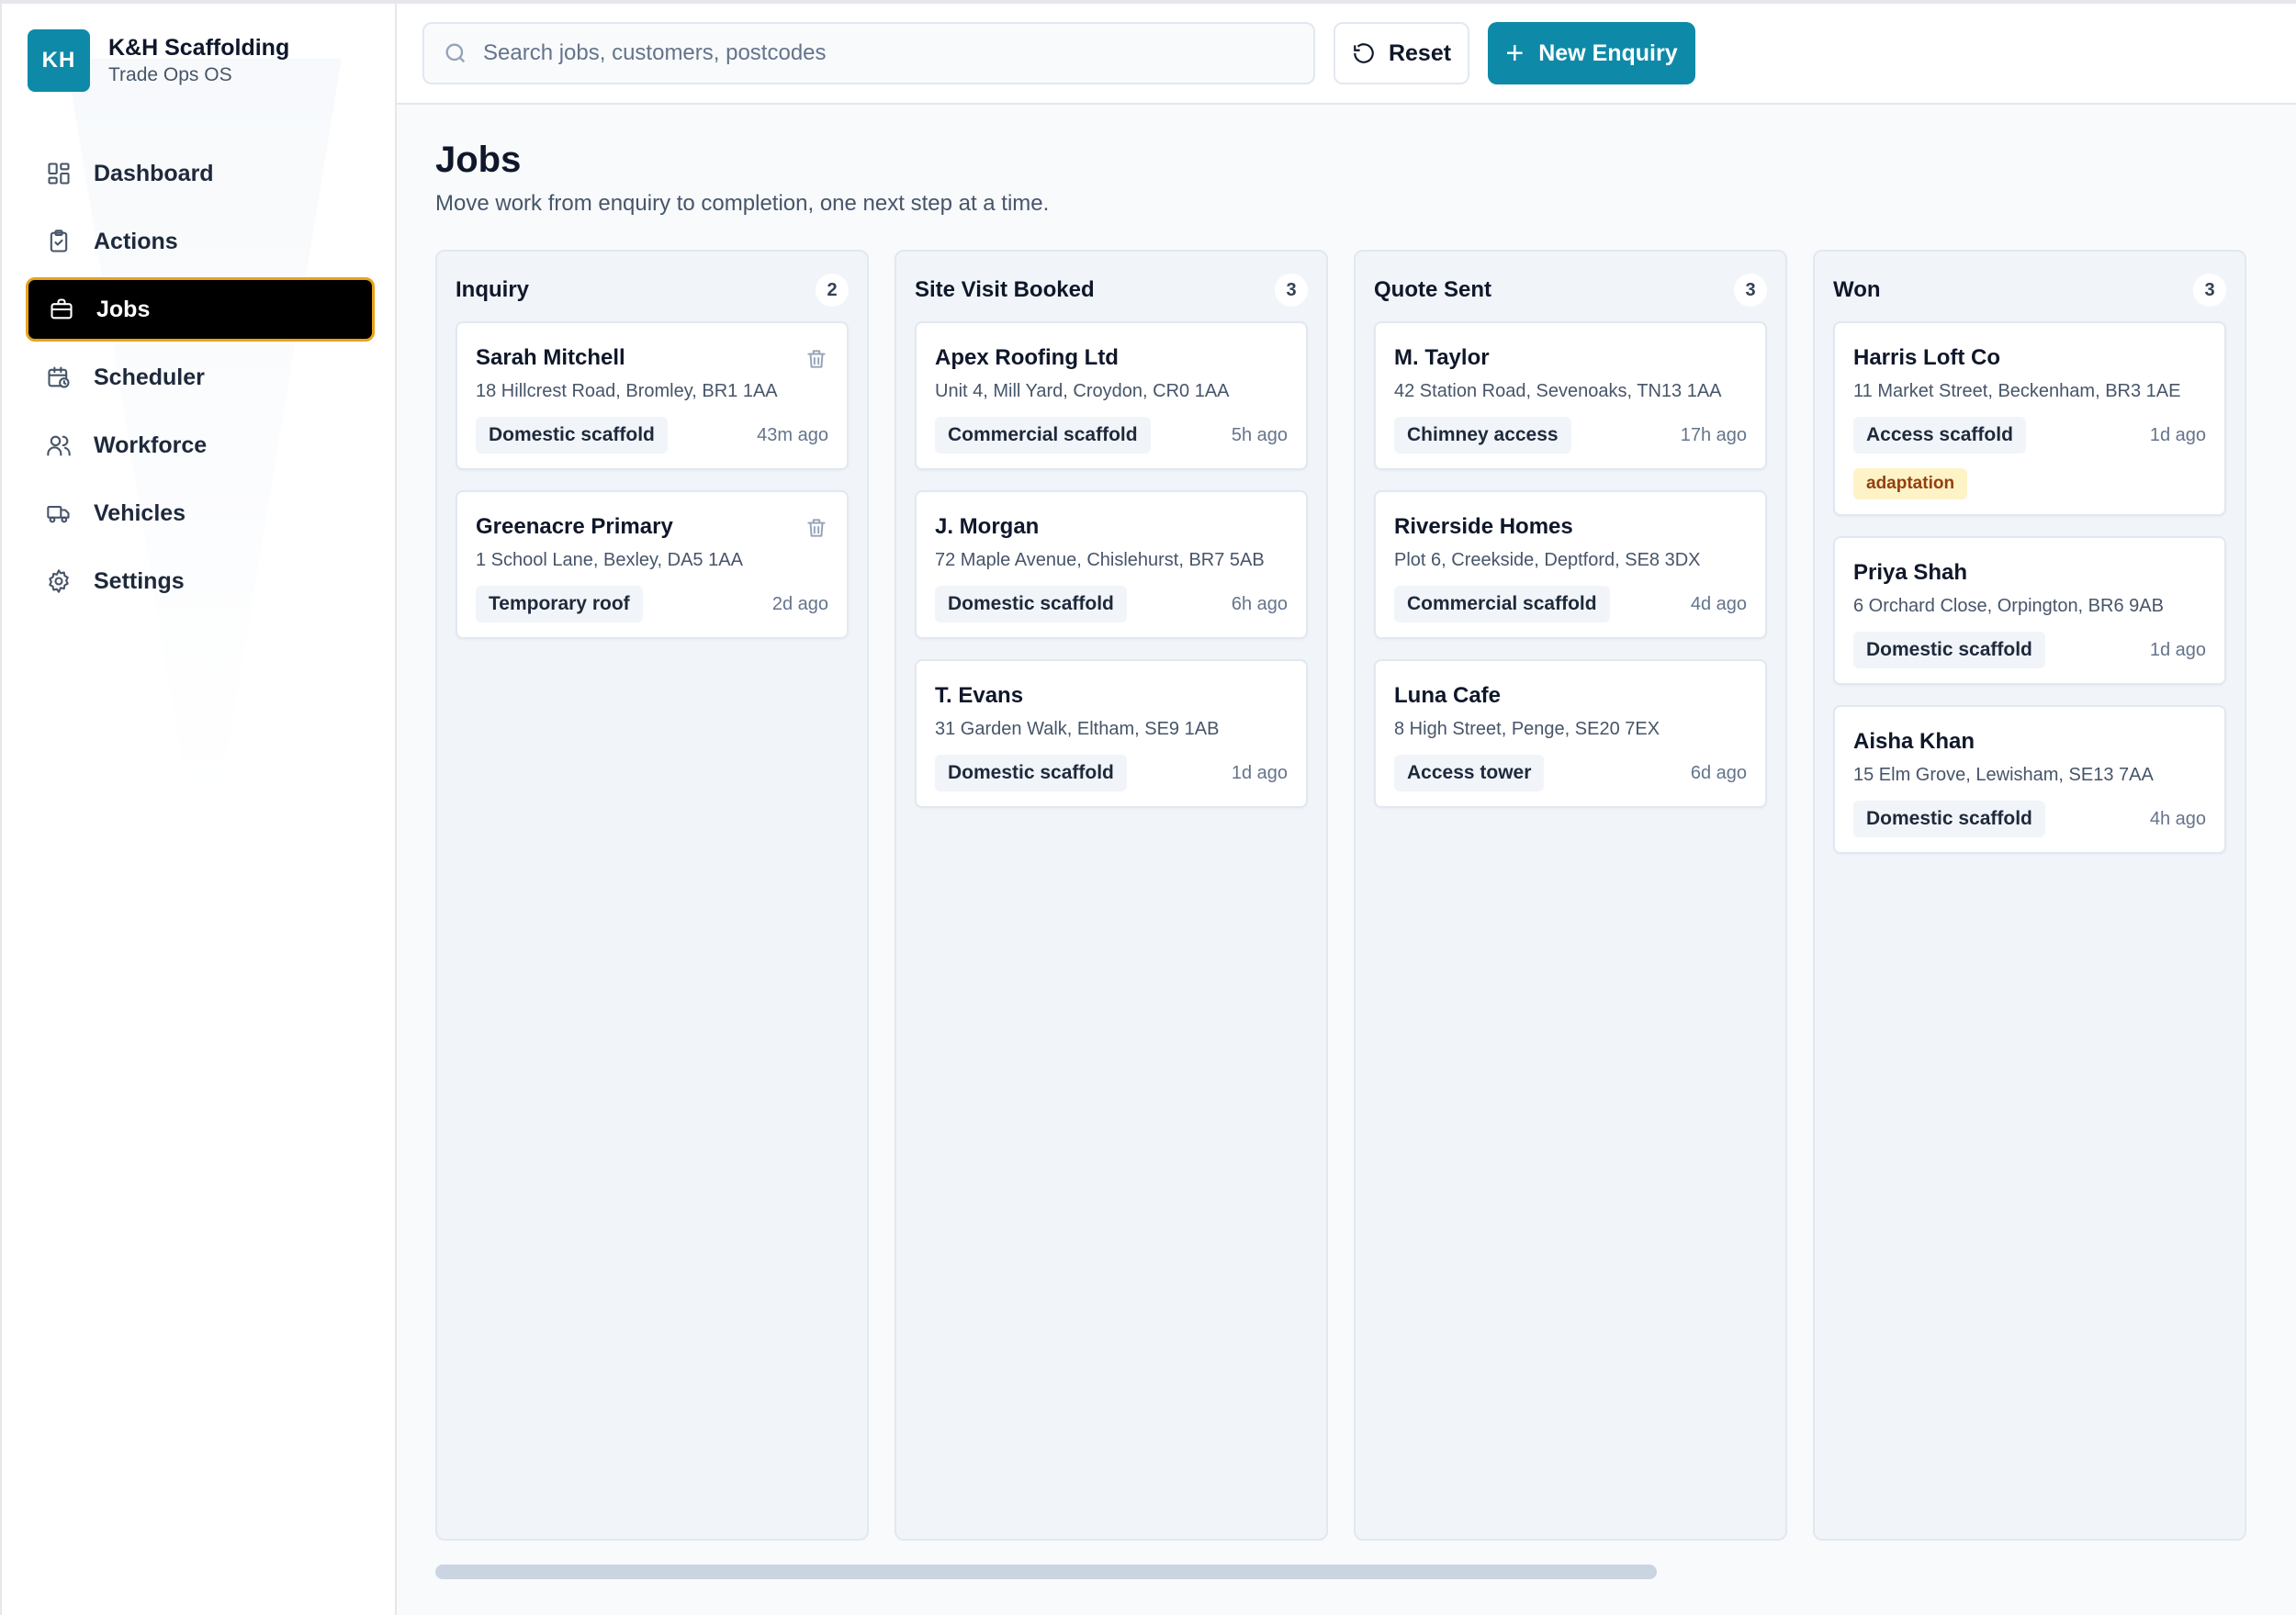 The width and height of the screenshot is (2296, 1615). I want to click on sidebar-item-vehicles: Vehicles, so click(200, 513).